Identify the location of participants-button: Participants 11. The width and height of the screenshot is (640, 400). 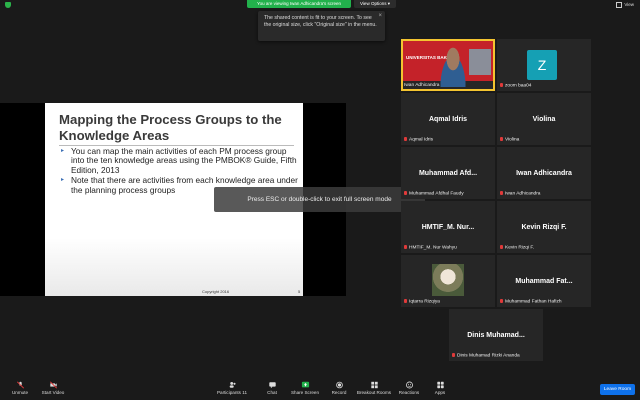
(232, 389).